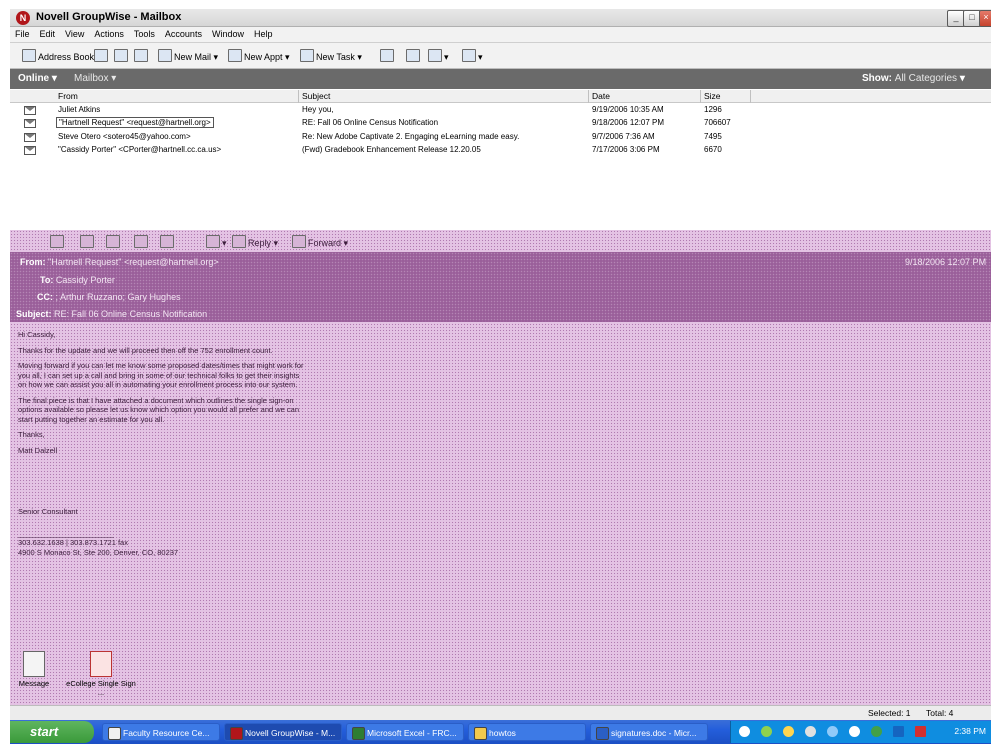  I want to click on task-howtos: howtos, so click(527, 732).